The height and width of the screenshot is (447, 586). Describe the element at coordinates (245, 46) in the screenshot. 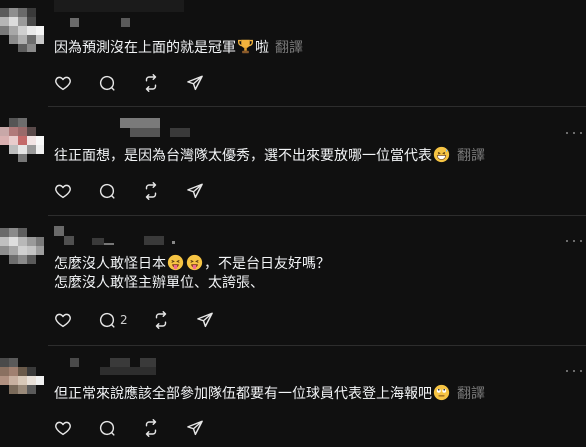

I see `trophy-emoji-icon` at that location.